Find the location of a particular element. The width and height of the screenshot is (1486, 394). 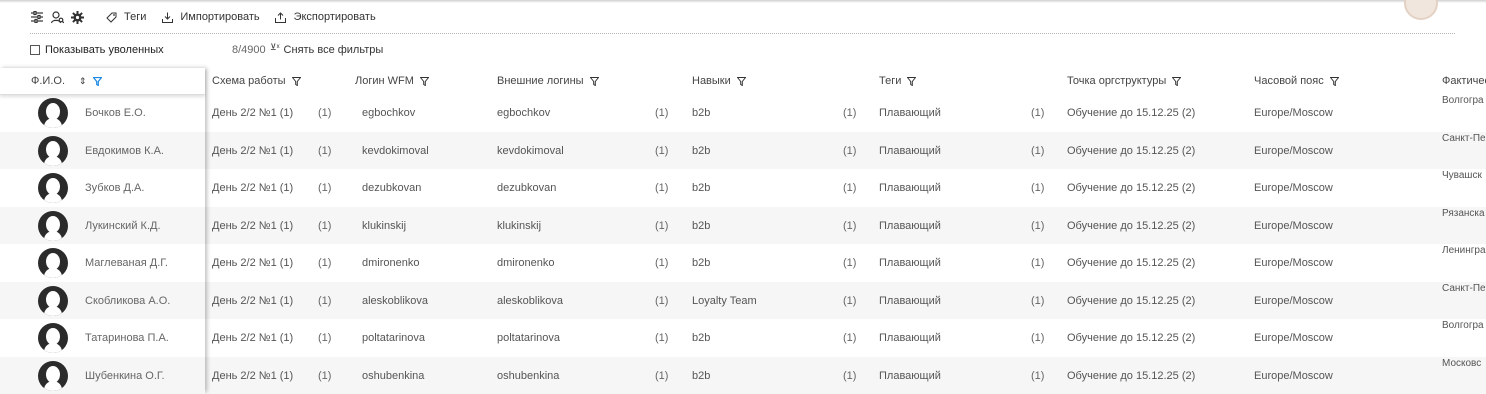

name-cell-row: Маглеваная Д.Г. is located at coordinates (102, 262).